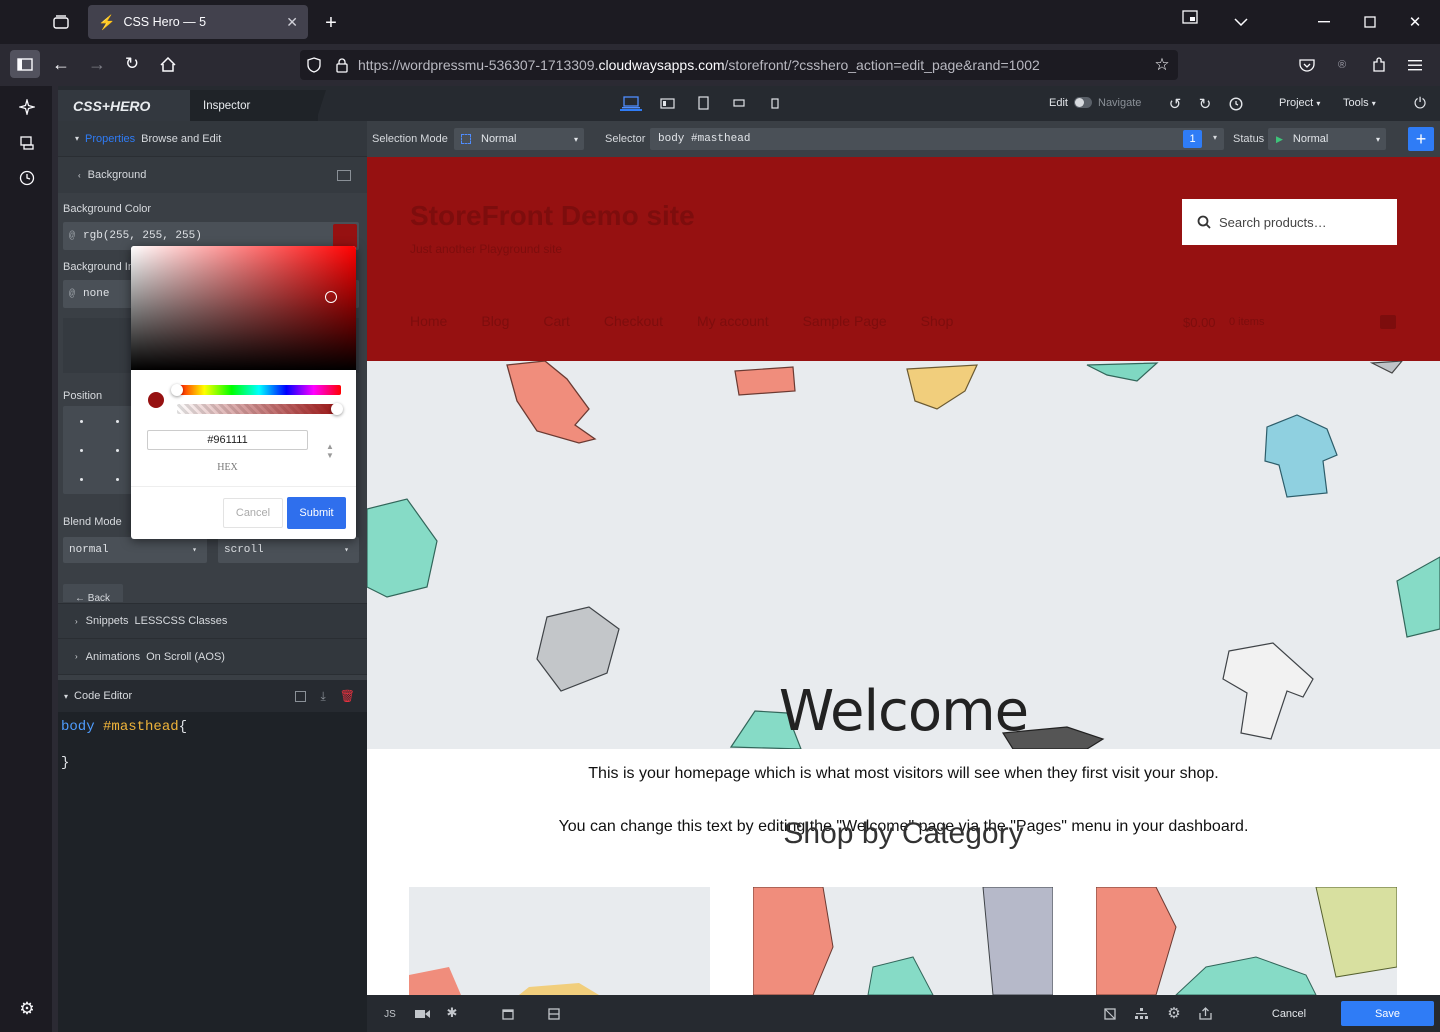 The height and width of the screenshot is (1032, 1440). What do you see at coordinates (1190, 17) in the screenshot?
I see `picture-in-picture-icon` at bounding box center [1190, 17].